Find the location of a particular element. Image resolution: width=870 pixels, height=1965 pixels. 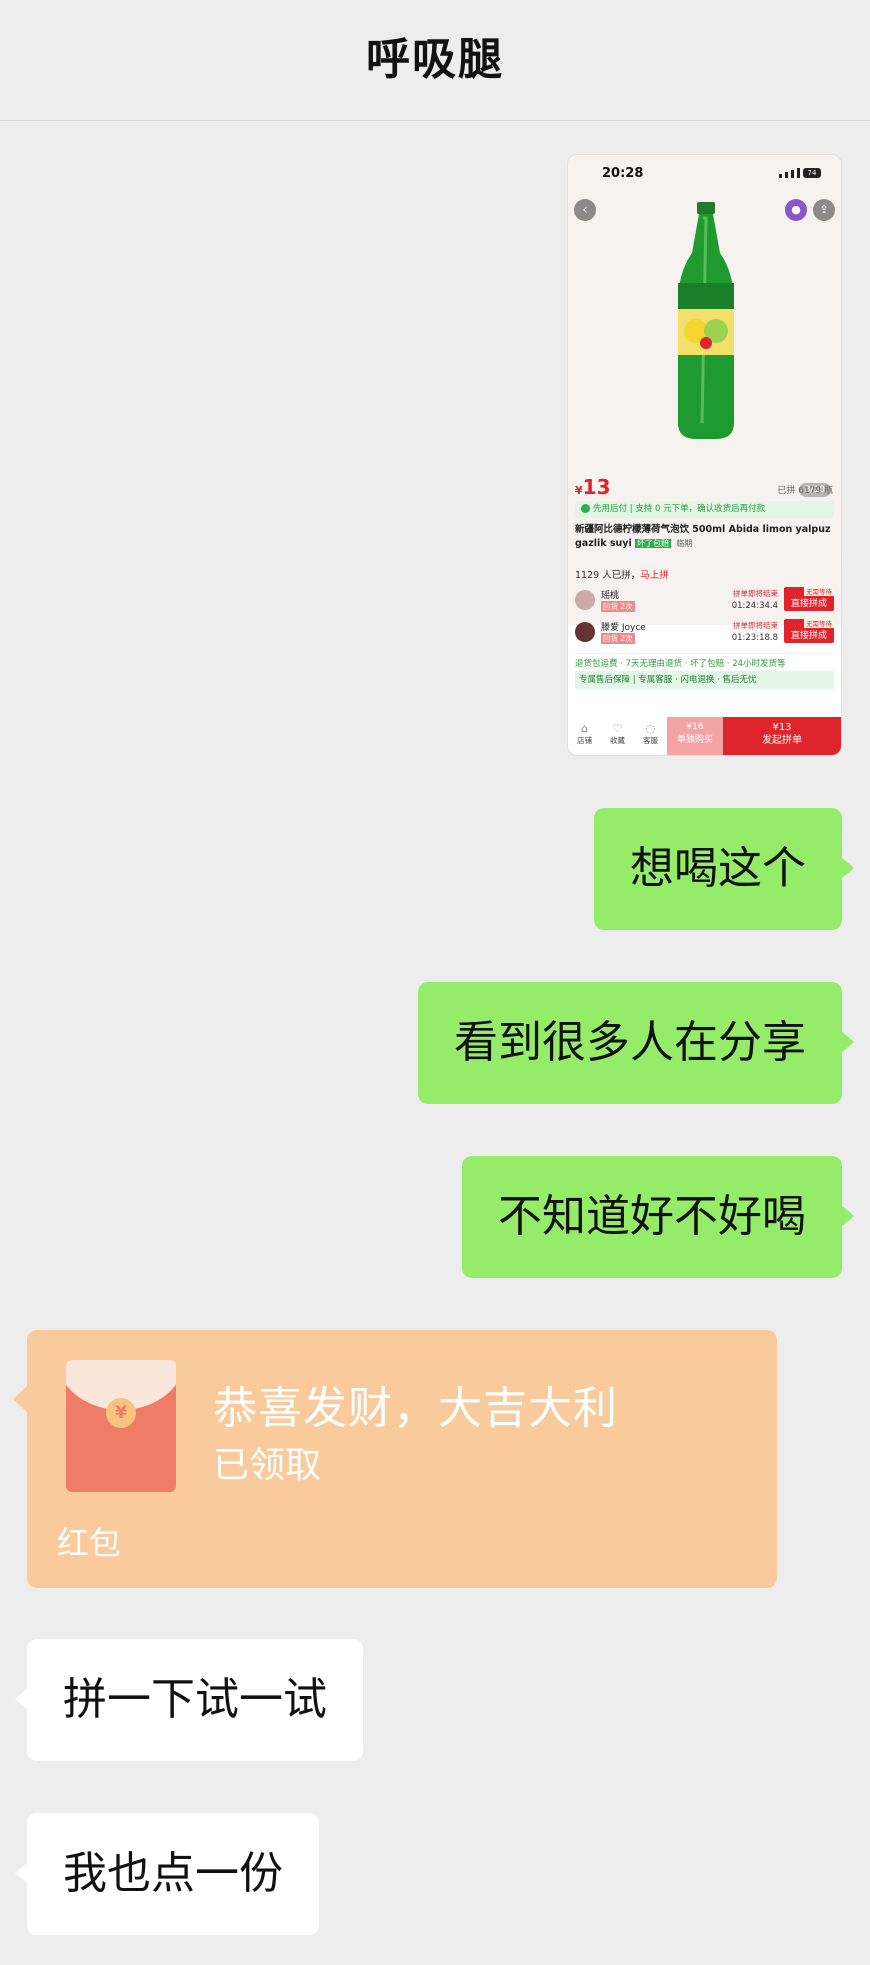

screenshot-time: 20:28 is located at coordinates (623, 173).